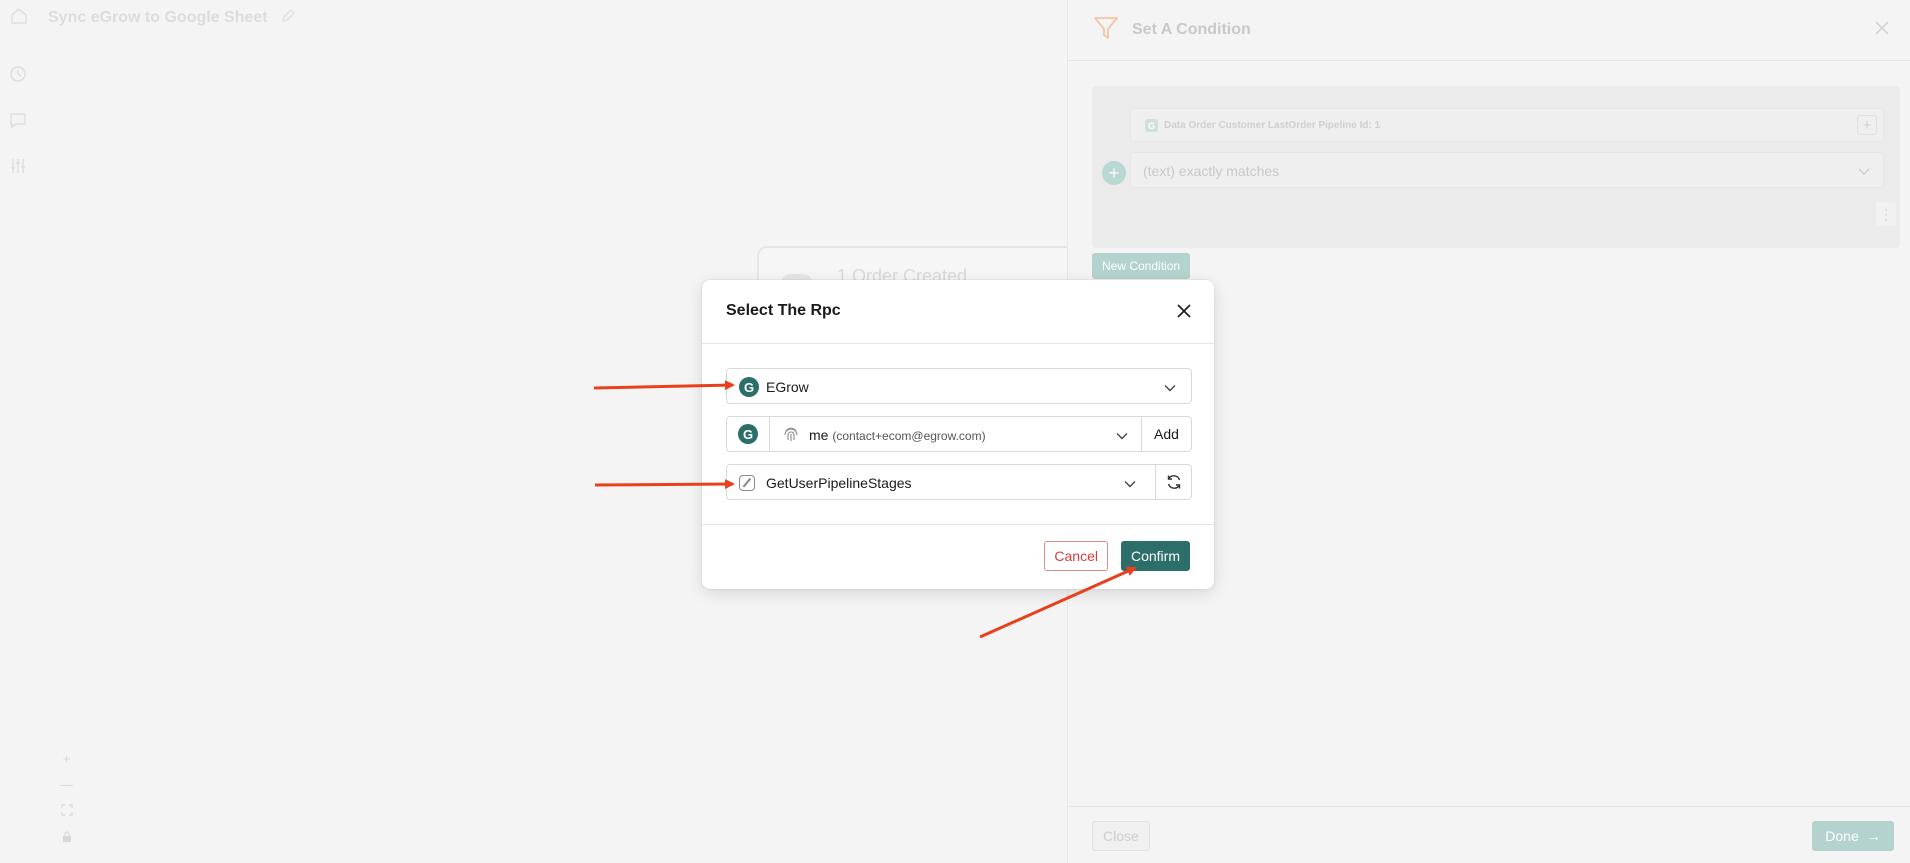 The width and height of the screenshot is (1910, 863). What do you see at coordinates (959, 386) in the screenshot?
I see `app-select: G EGrow` at bounding box center [959, 386].